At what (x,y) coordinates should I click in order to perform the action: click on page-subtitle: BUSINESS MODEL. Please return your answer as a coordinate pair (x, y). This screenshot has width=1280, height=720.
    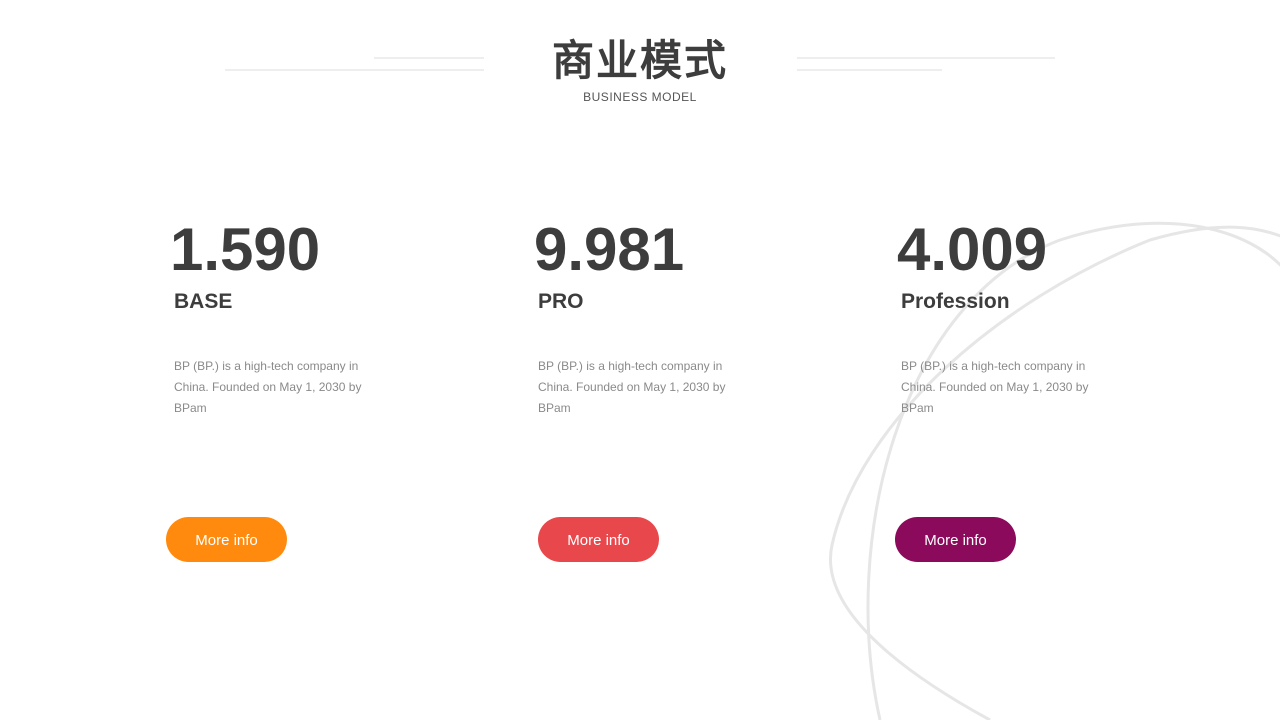
    Looking at the image, I should click on (640, 97).